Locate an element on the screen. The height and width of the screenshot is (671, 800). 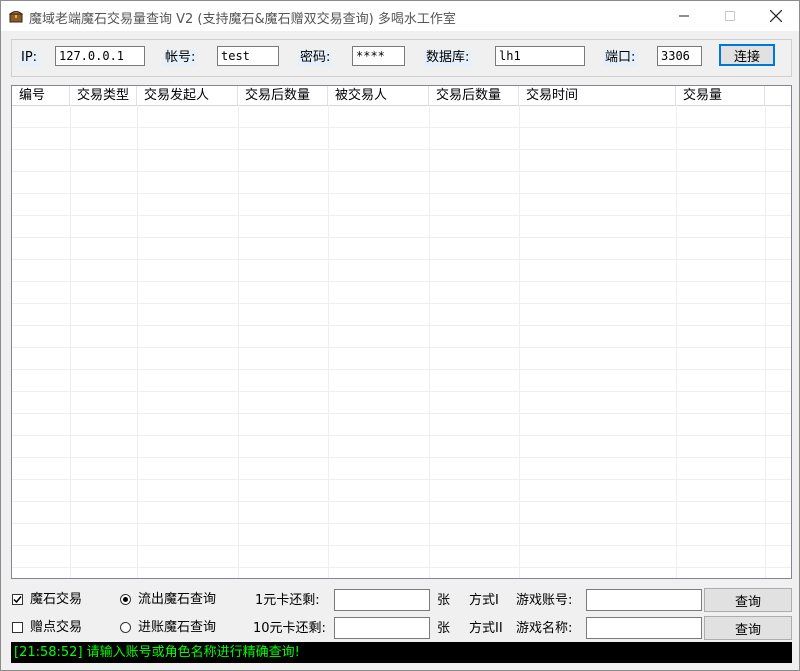
gift-point-trade-checkbox is located at coordinates (17, 627).